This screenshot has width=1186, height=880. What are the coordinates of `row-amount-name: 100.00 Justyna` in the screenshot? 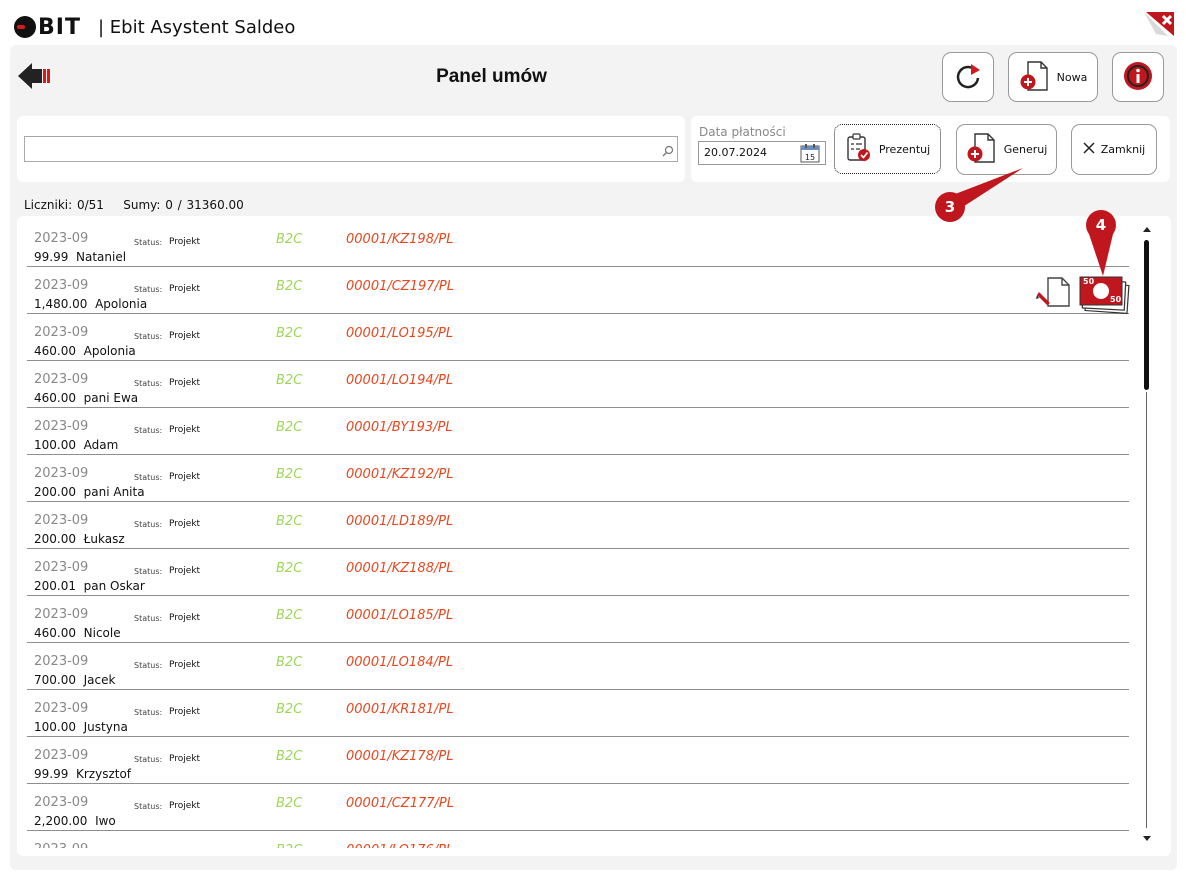 It's located at (81, 727).